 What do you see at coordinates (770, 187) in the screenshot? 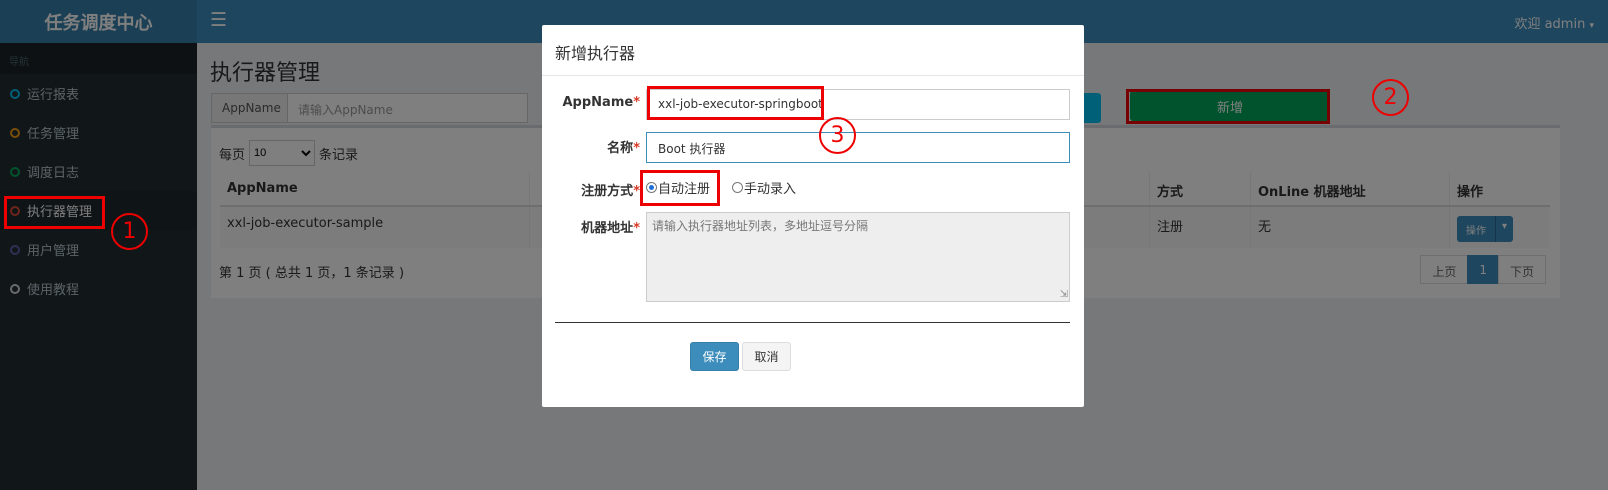
I see `reg-manual-label: 手动录入` at bounding box center [770, 187].